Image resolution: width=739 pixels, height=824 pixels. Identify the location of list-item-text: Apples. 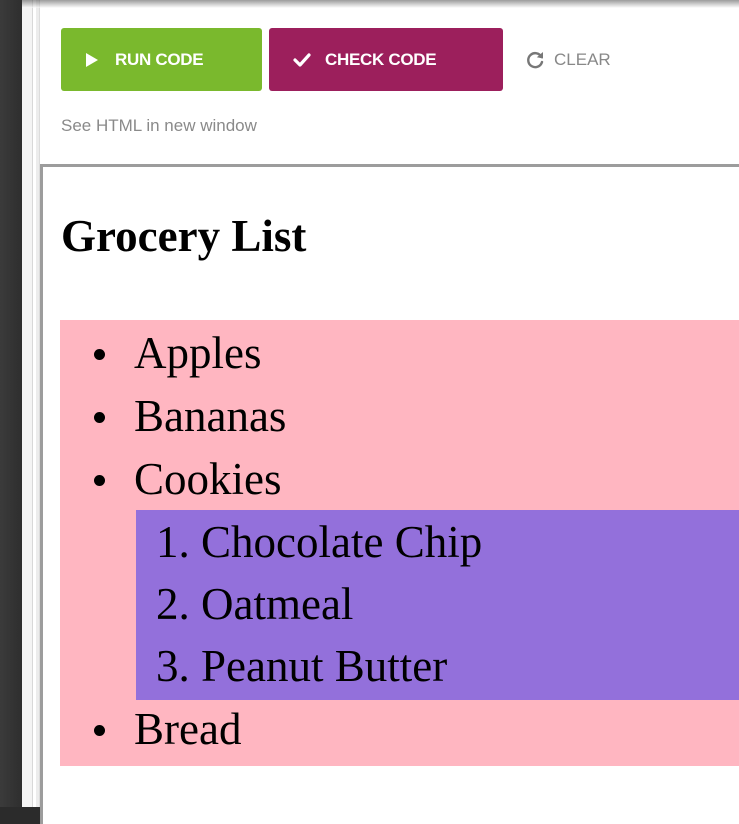
(198, 353).